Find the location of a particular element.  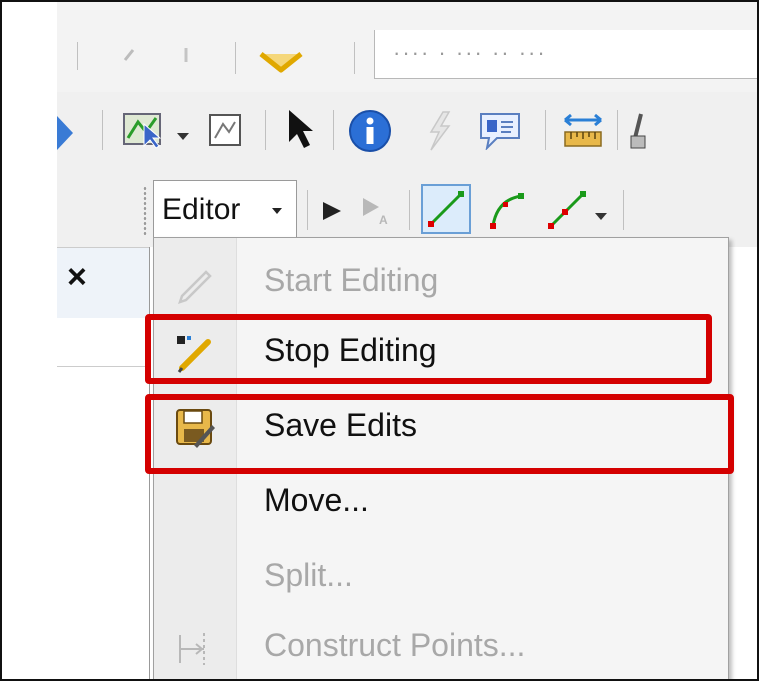

select-features-icon is located at coordinates (147, 130).